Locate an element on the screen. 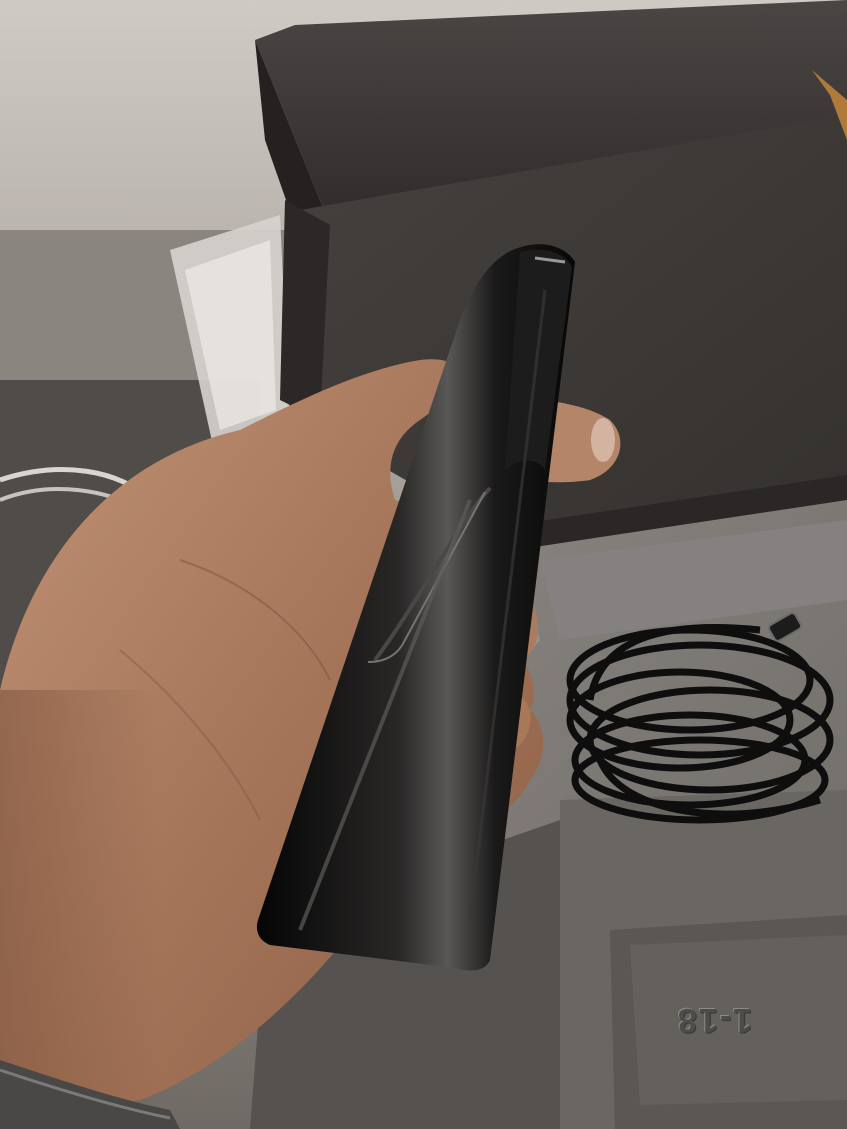 The image size is (847, 1129). tray-embossed-text: 1-18 is located at coordinates (714, 1020).